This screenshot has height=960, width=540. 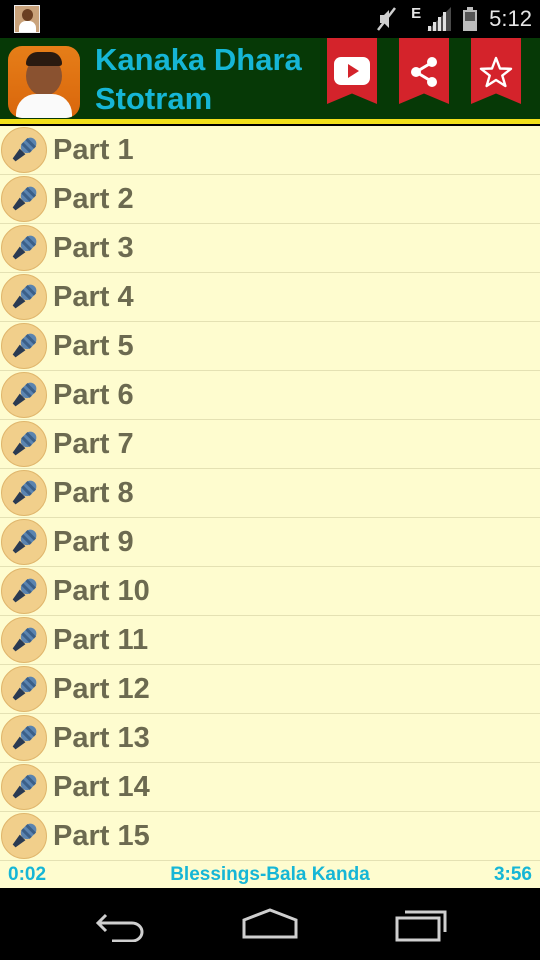 What do you see at coordinates (453, 19) in the screenshot?
I see `status-icons: E 5:12` at bounding box center [453, 19].